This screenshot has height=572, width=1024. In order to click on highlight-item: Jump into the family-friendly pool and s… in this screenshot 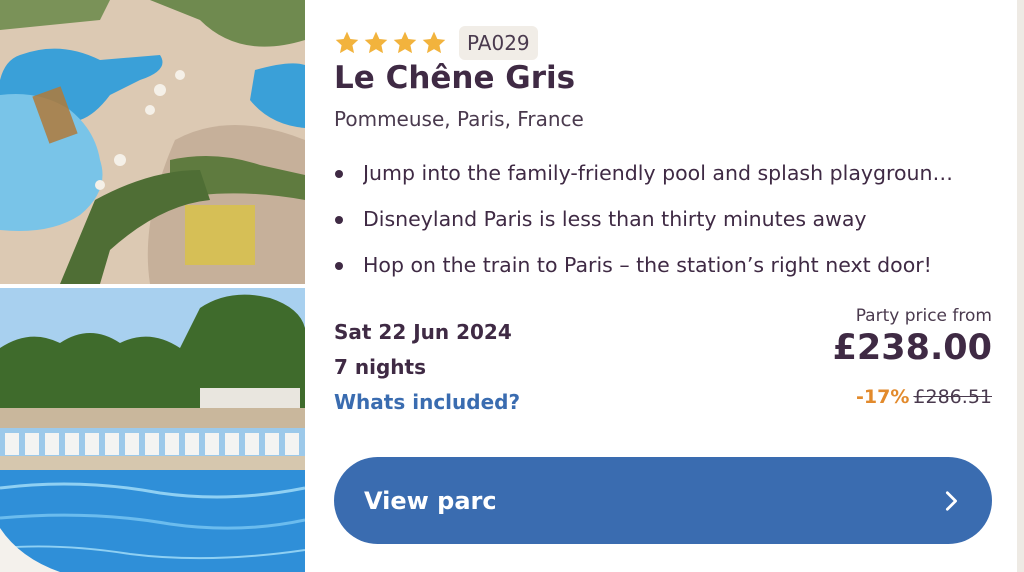, I will do `click(664, 181)`.